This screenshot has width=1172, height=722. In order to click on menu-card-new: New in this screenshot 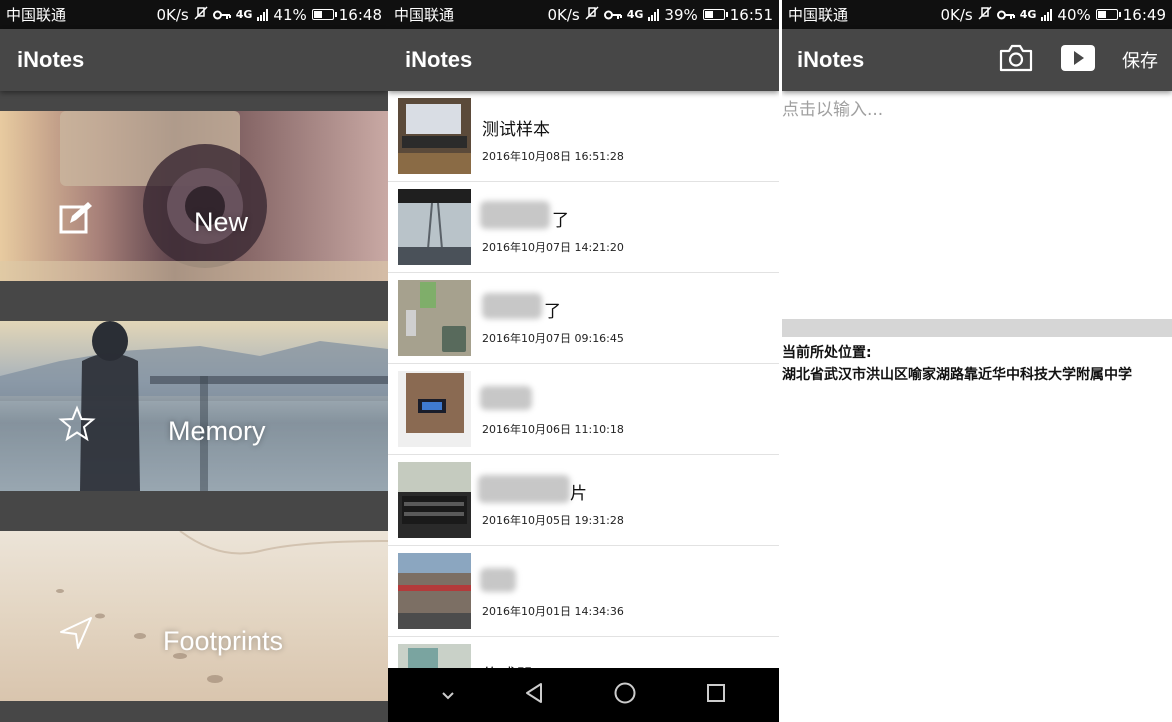, I will do `click(194, 196)`.